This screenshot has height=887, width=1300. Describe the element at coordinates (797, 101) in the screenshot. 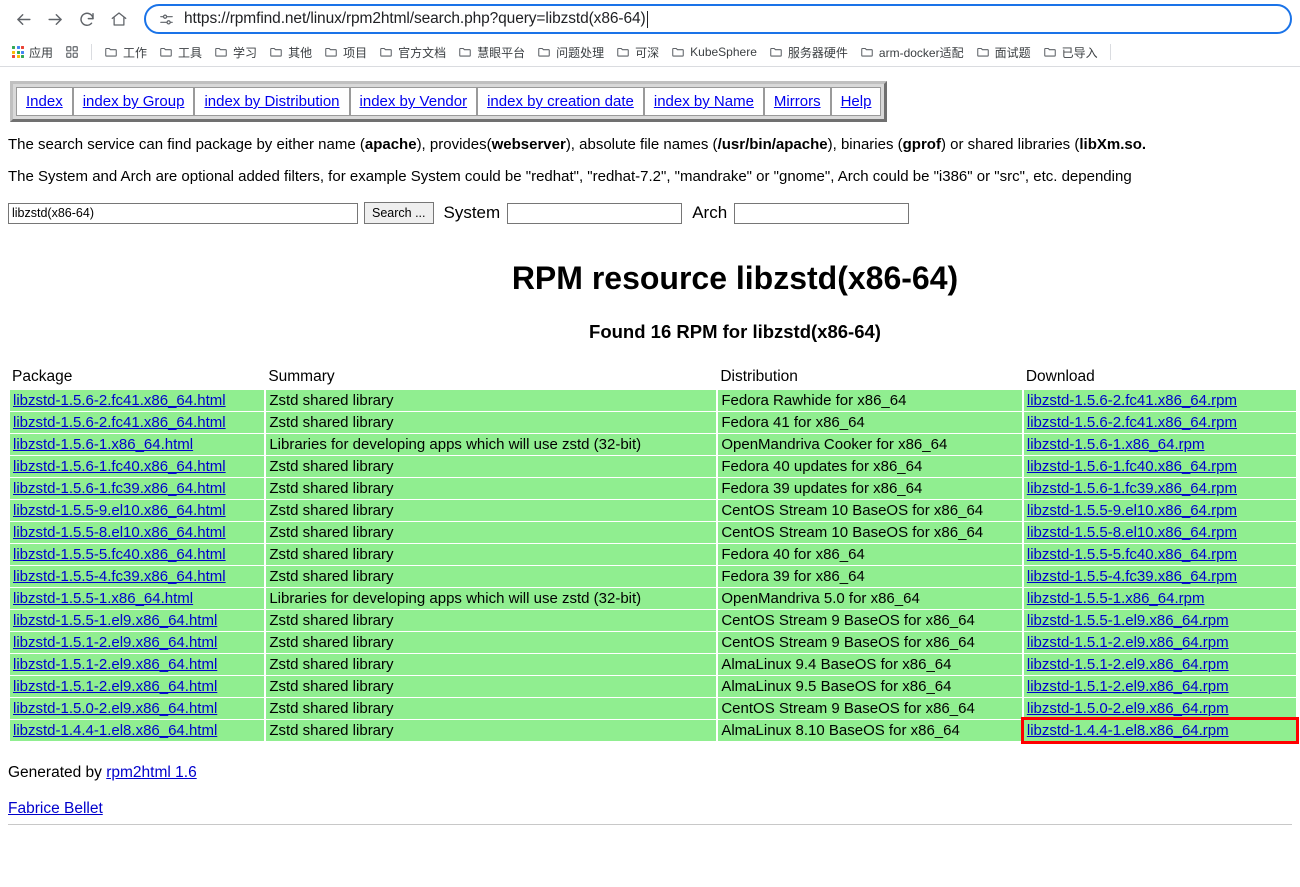

I see `nav-link-mirrors: Mirrors` at that location.